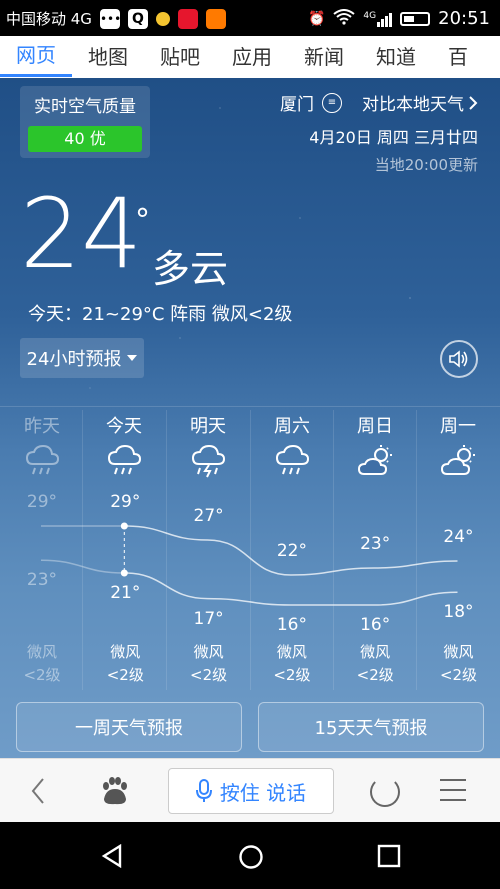 The width and height of the screenshot is (500, 889). What do you see at coordinates (473, 102) in the screenshot?
I see `chevron-right-icon` at bounding box center [473, 102].